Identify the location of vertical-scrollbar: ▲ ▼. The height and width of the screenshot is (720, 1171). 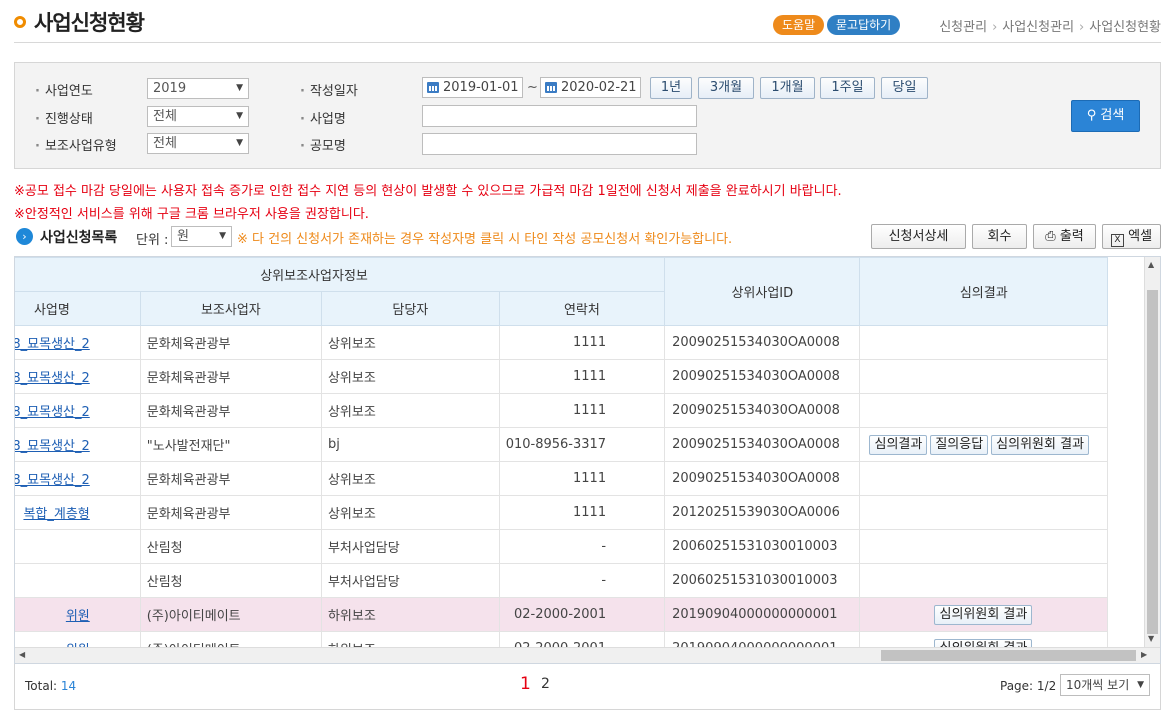
(1152, 453).